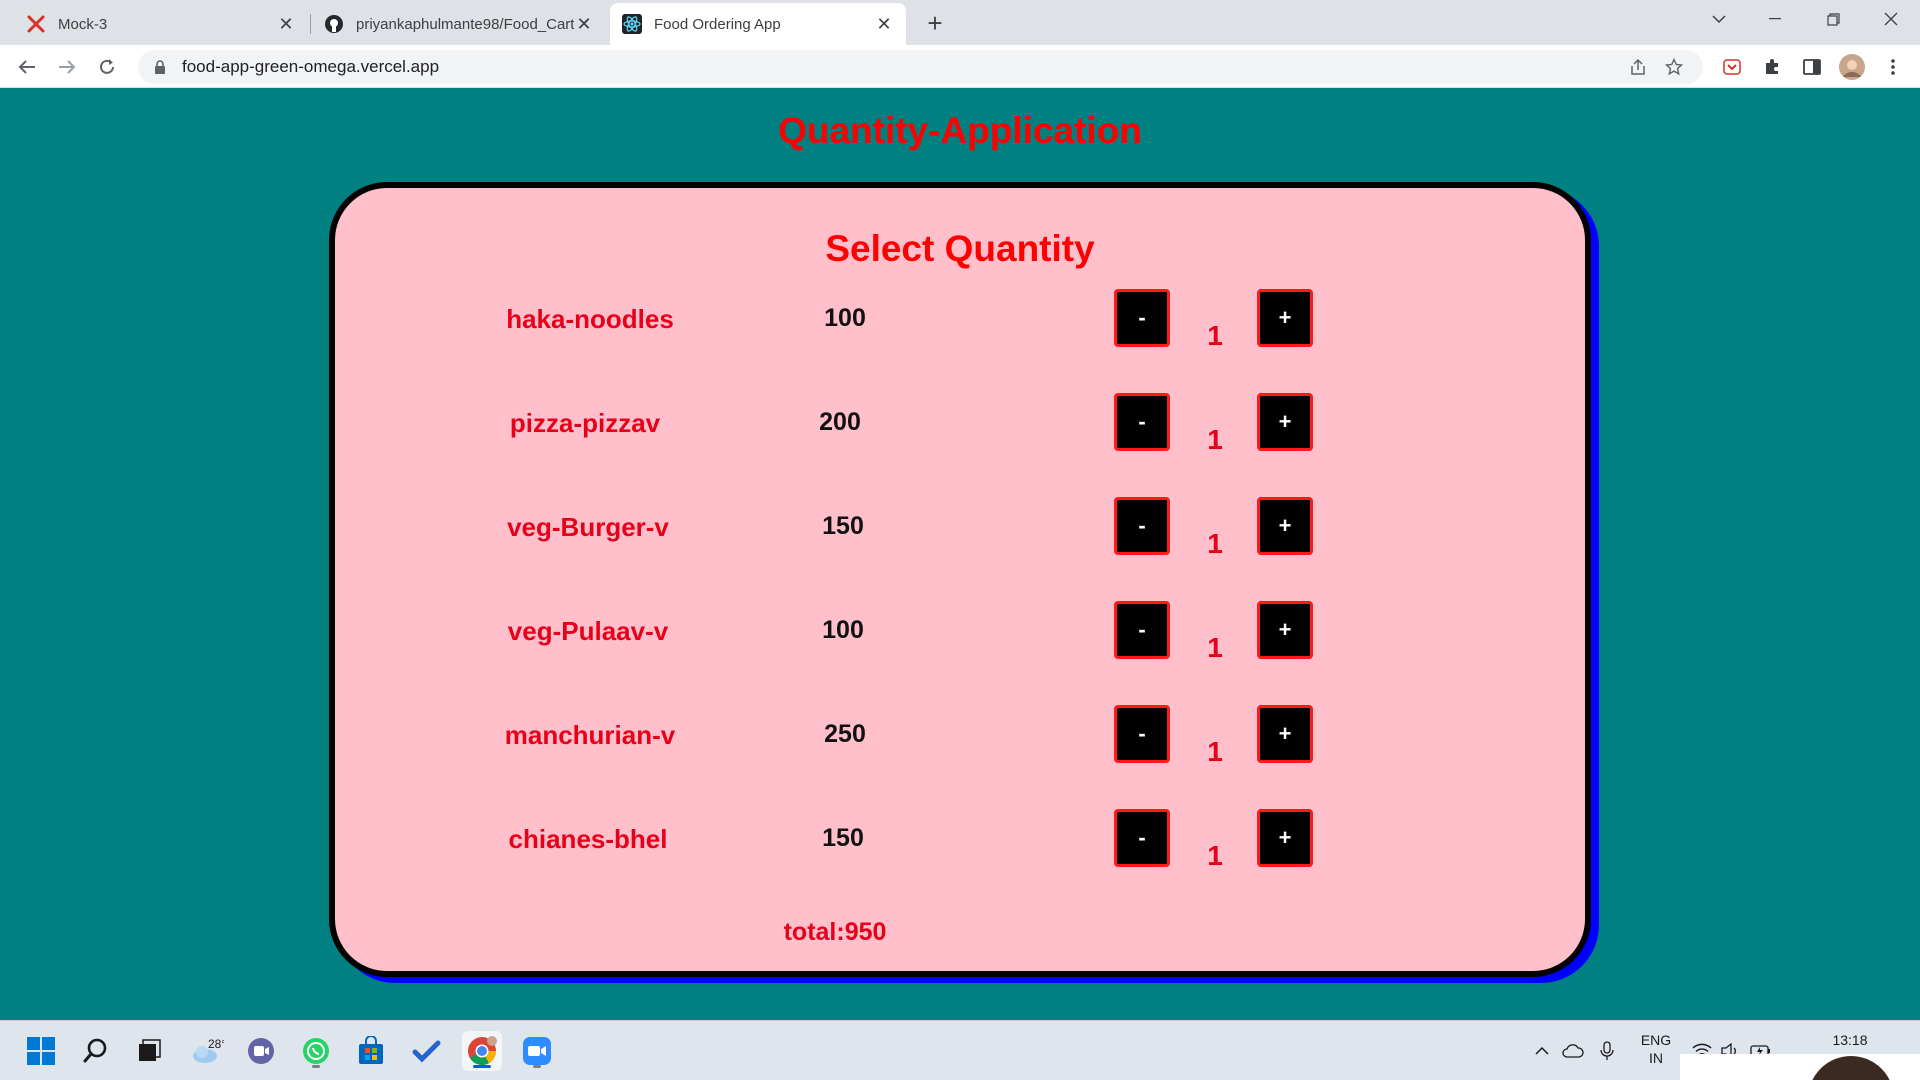 This screenshot has width=1920, height=1080. I want to click on tab-food-ordering-app: Food Ordering App ✕, so click(758, 24).